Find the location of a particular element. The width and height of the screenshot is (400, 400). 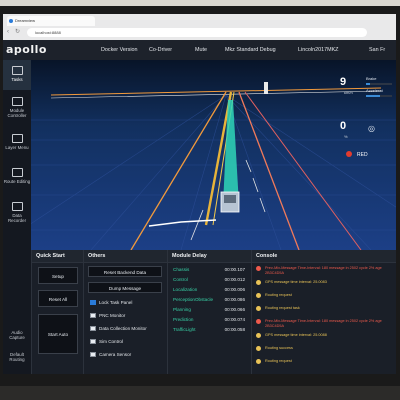

console-message-text: GPS message time interval: 25.0083 is located at coordinates (296, 282).